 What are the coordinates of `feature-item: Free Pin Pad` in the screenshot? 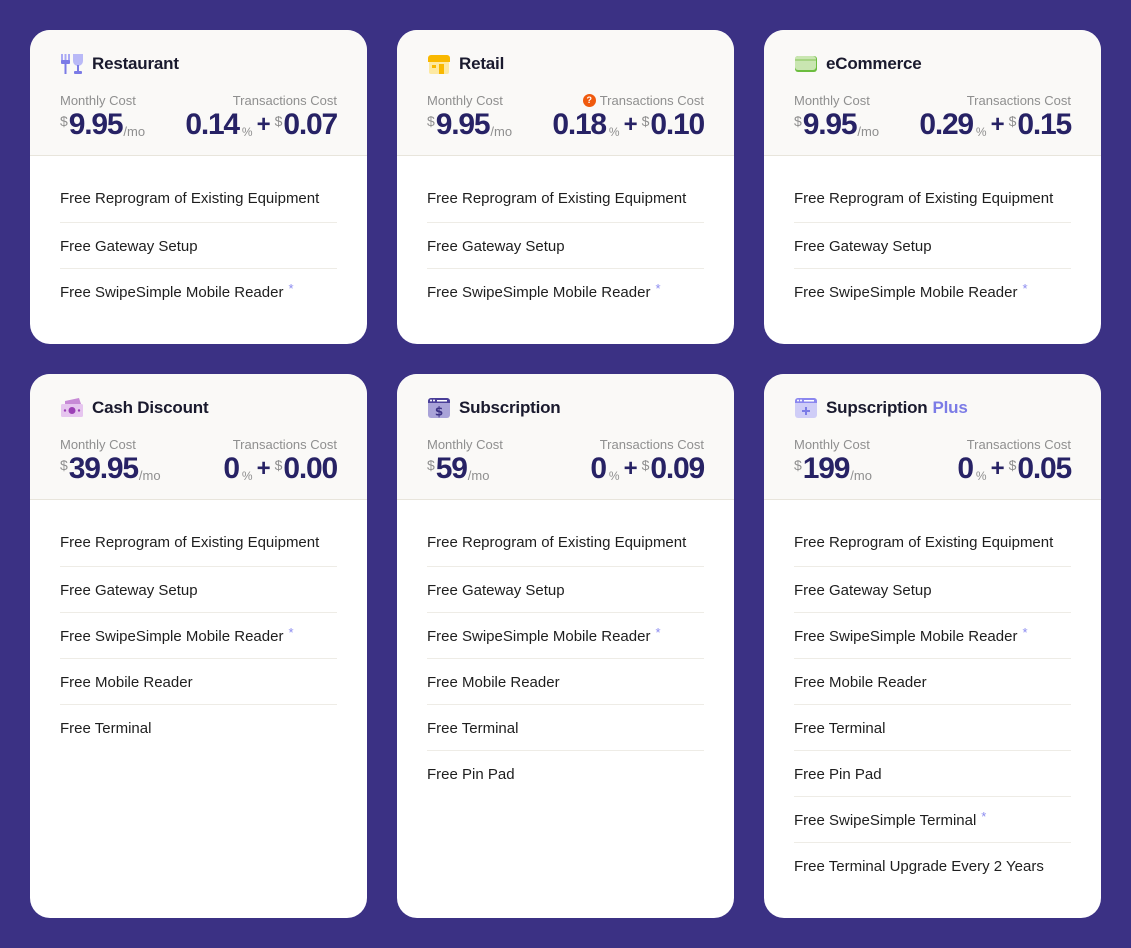 It's located at (565, 774).